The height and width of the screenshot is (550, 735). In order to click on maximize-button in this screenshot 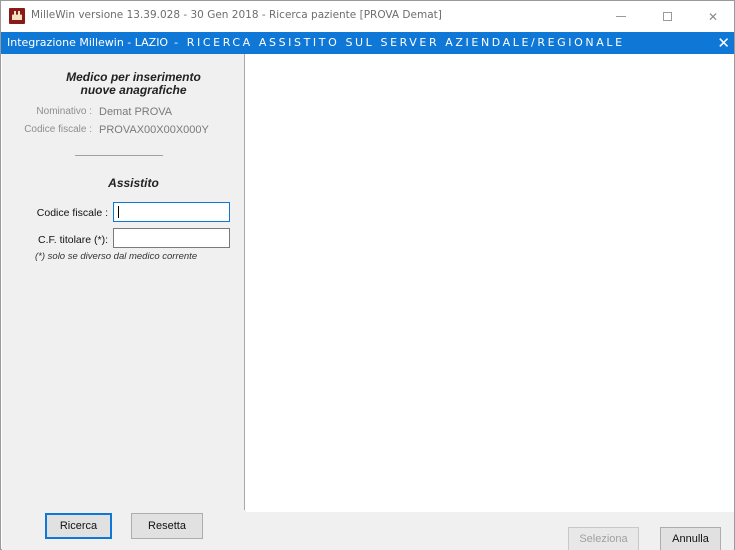, I will do `click(667, 16)`.